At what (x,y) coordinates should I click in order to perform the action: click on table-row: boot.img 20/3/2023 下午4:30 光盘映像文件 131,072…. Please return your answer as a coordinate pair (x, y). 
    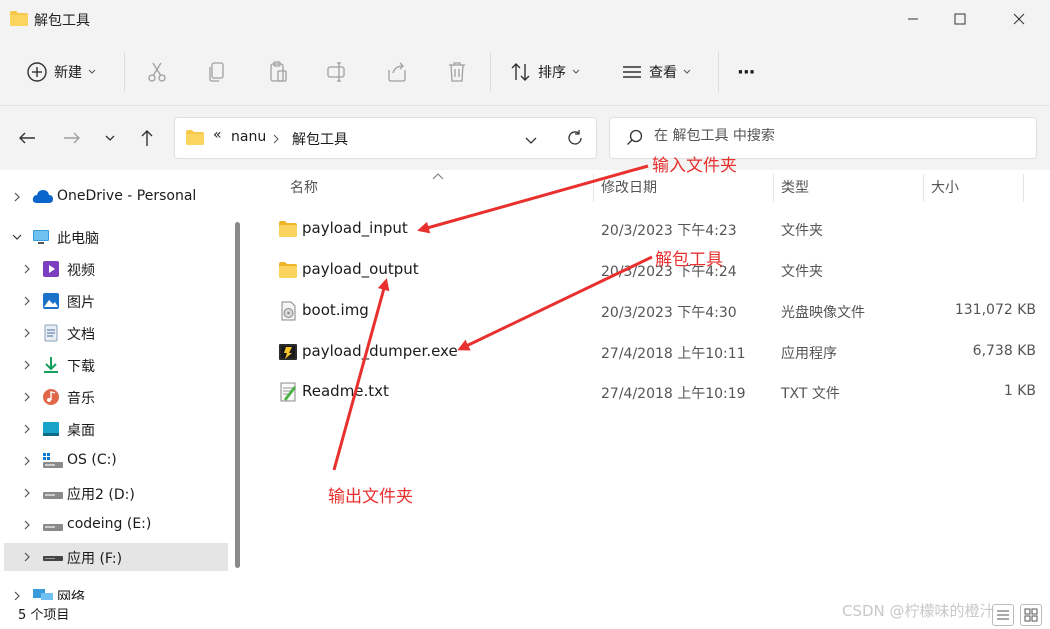
    Looking at the image, I should click on (657, 311).